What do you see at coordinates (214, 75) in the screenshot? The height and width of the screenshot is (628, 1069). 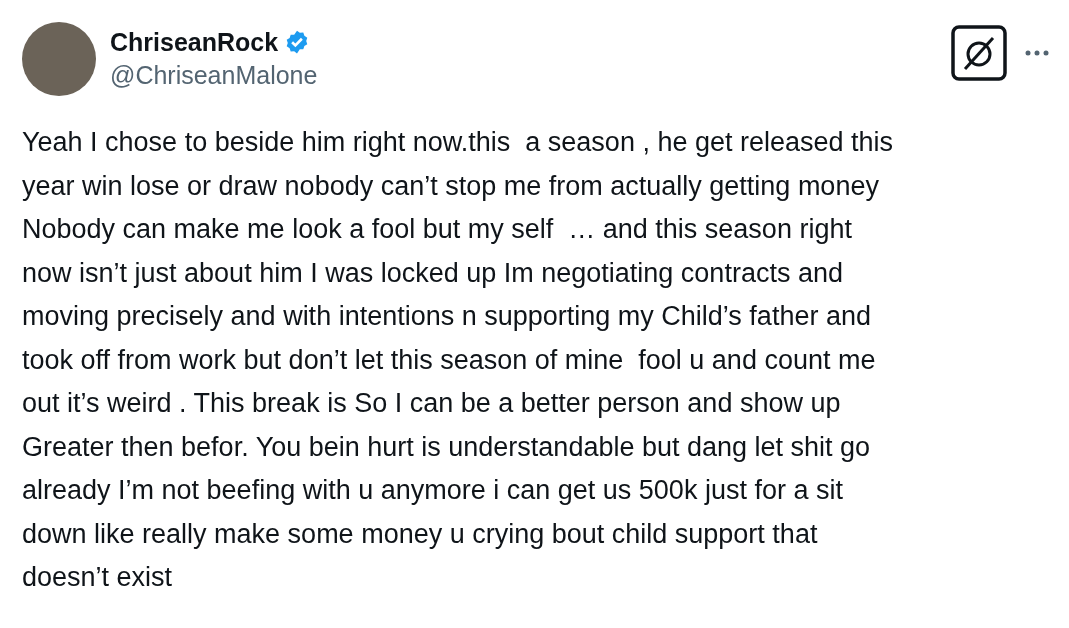 I see `author-handle: @ChriseanMalone` at bounding box center [214, 75].